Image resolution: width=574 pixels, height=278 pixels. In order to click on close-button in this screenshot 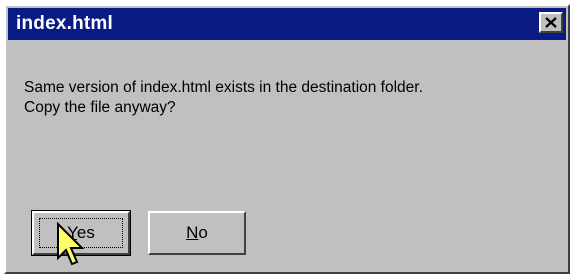, I will do `click(551, 22)`.